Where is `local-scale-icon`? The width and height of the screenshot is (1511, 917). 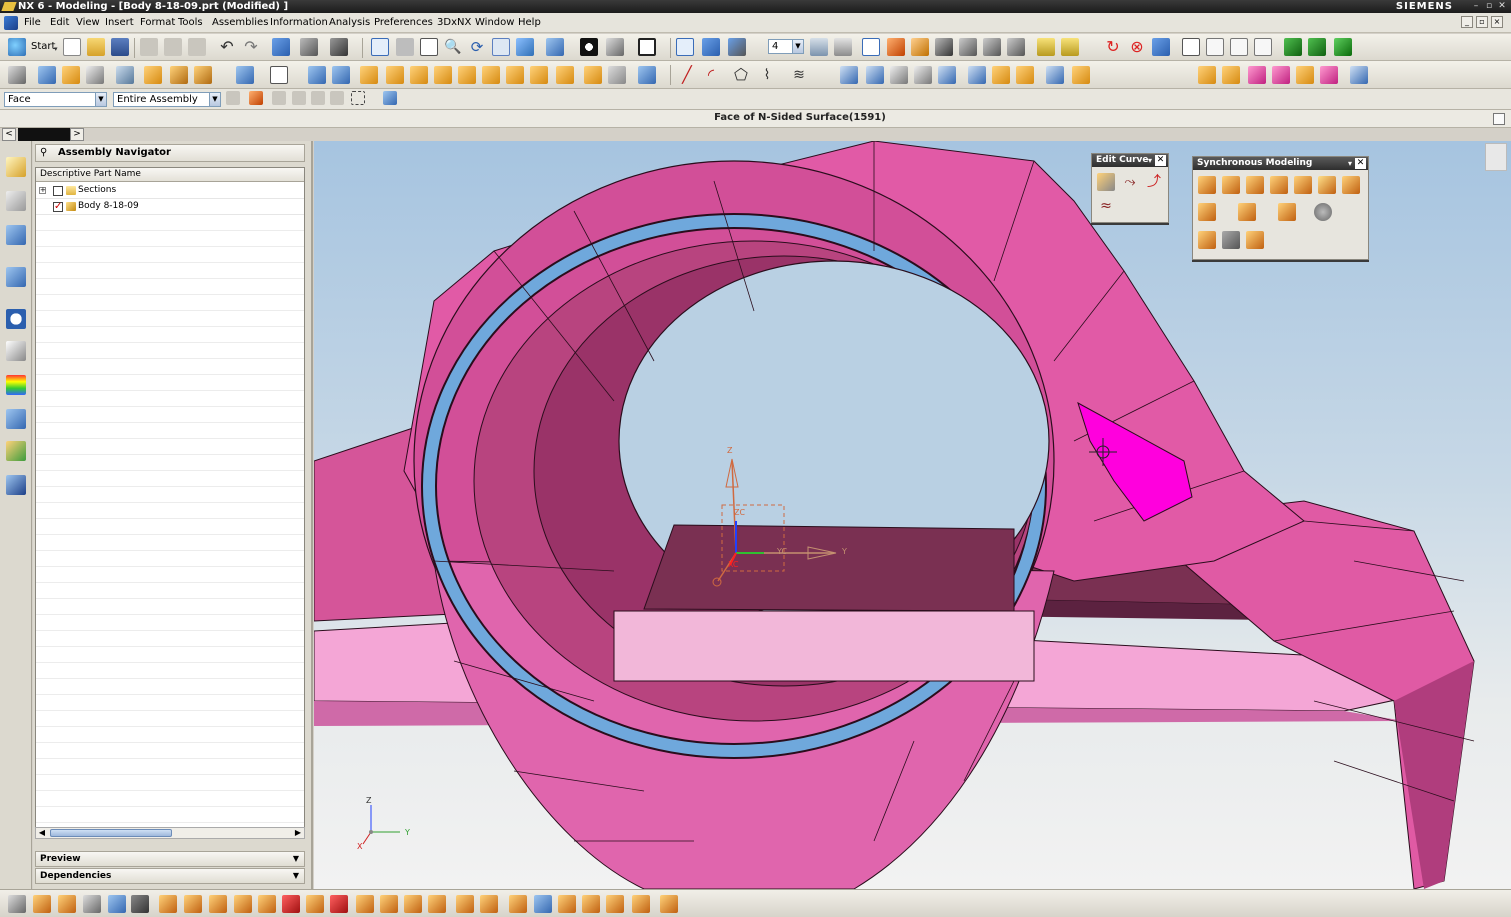
local-scale-icon is located at coordinates (1255, 240).